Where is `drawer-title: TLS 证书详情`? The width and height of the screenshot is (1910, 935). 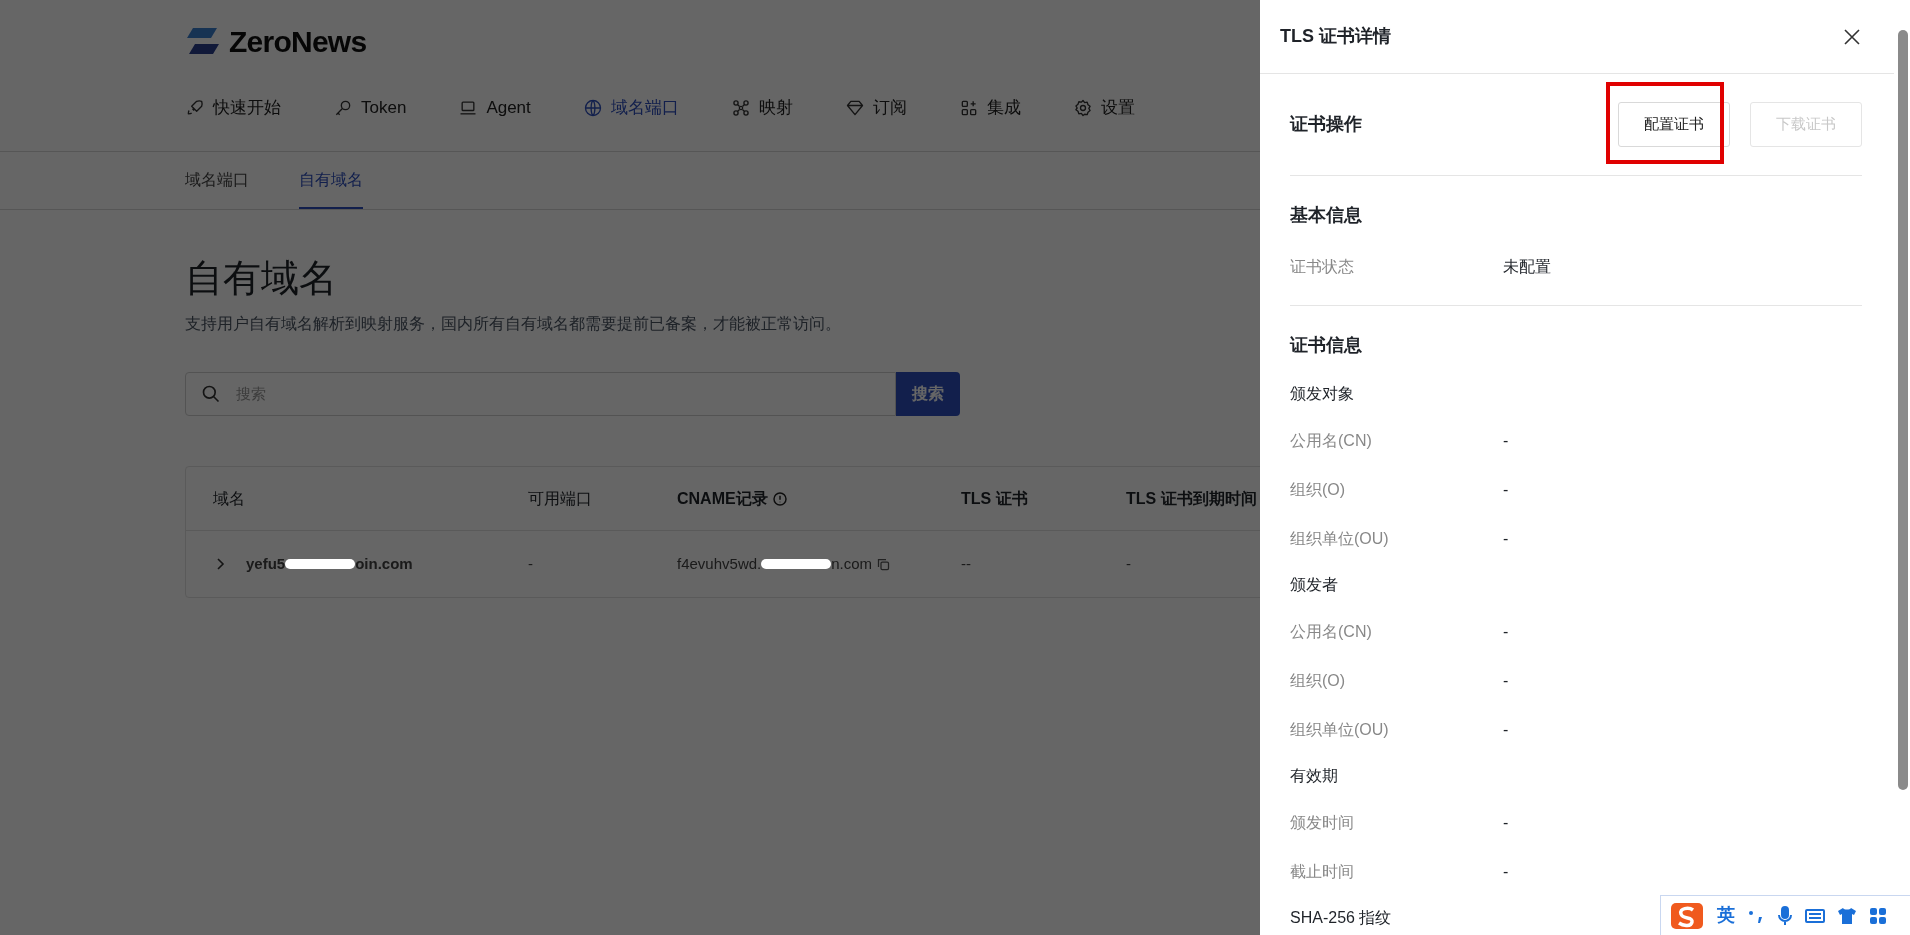 drawer-title: TLS 证书详情 is located at coordinates (1335, 36).